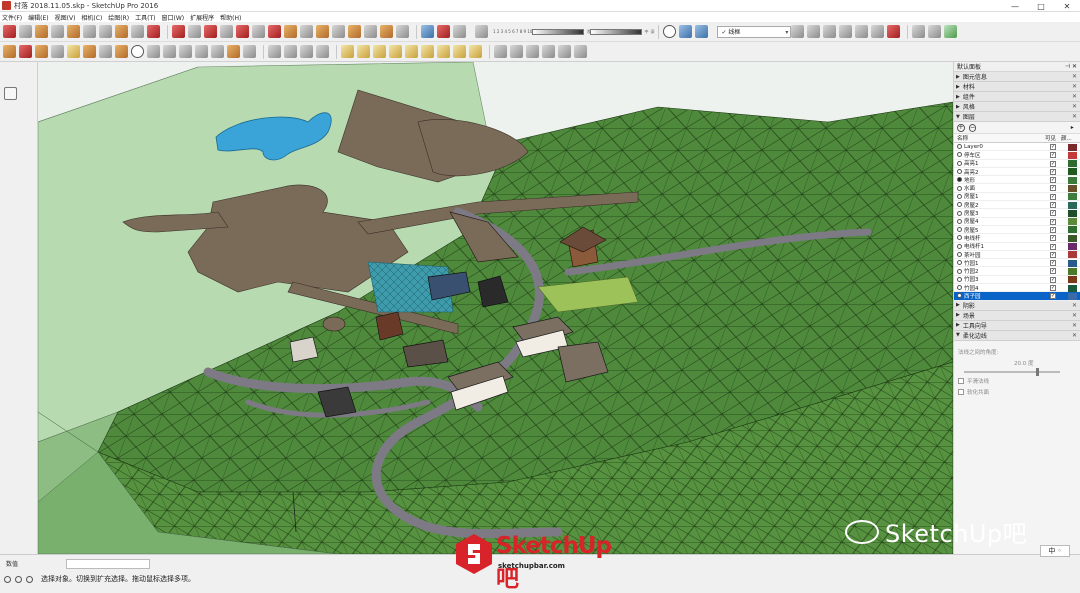 The width and height of the screenshot is (1080, 593). What do you see at coordinates (202, 17) in the screenshot?
I see `menu-extensions: 扩展程序` at bounding box center [202, 17].